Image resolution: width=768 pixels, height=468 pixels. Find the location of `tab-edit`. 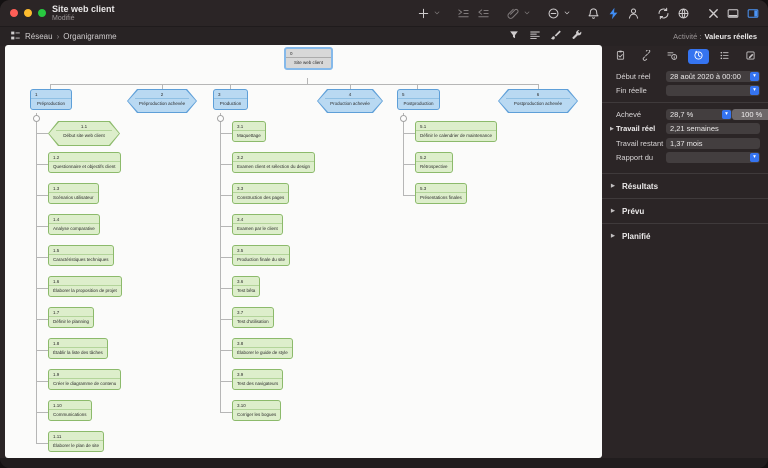

tab-edit is located at coordinates (750, 56).